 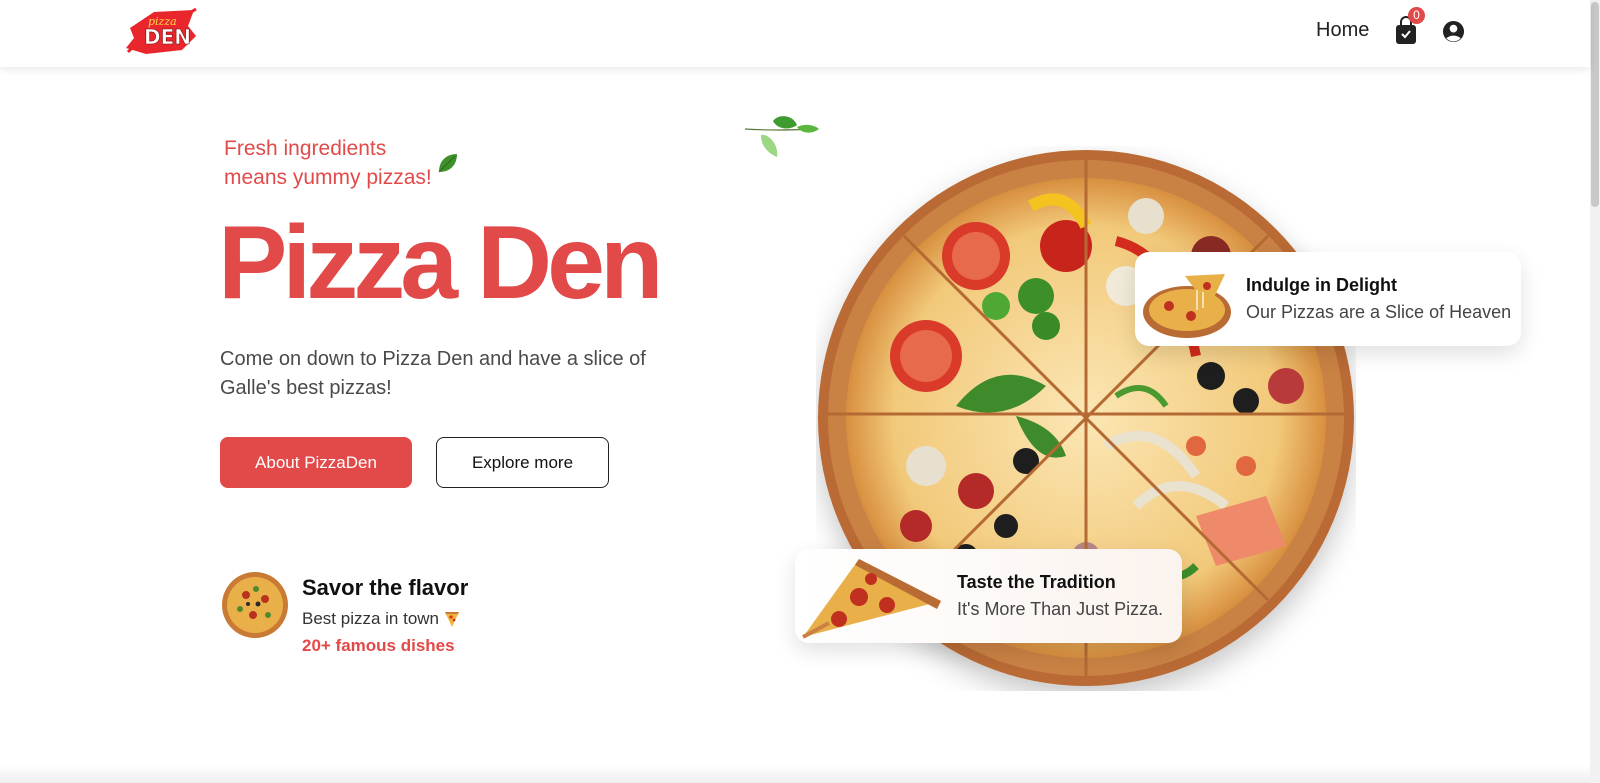 I want to click on hero-tagline: Fresh ingredients means yummy pizzas!, so click(x=344, y=163).